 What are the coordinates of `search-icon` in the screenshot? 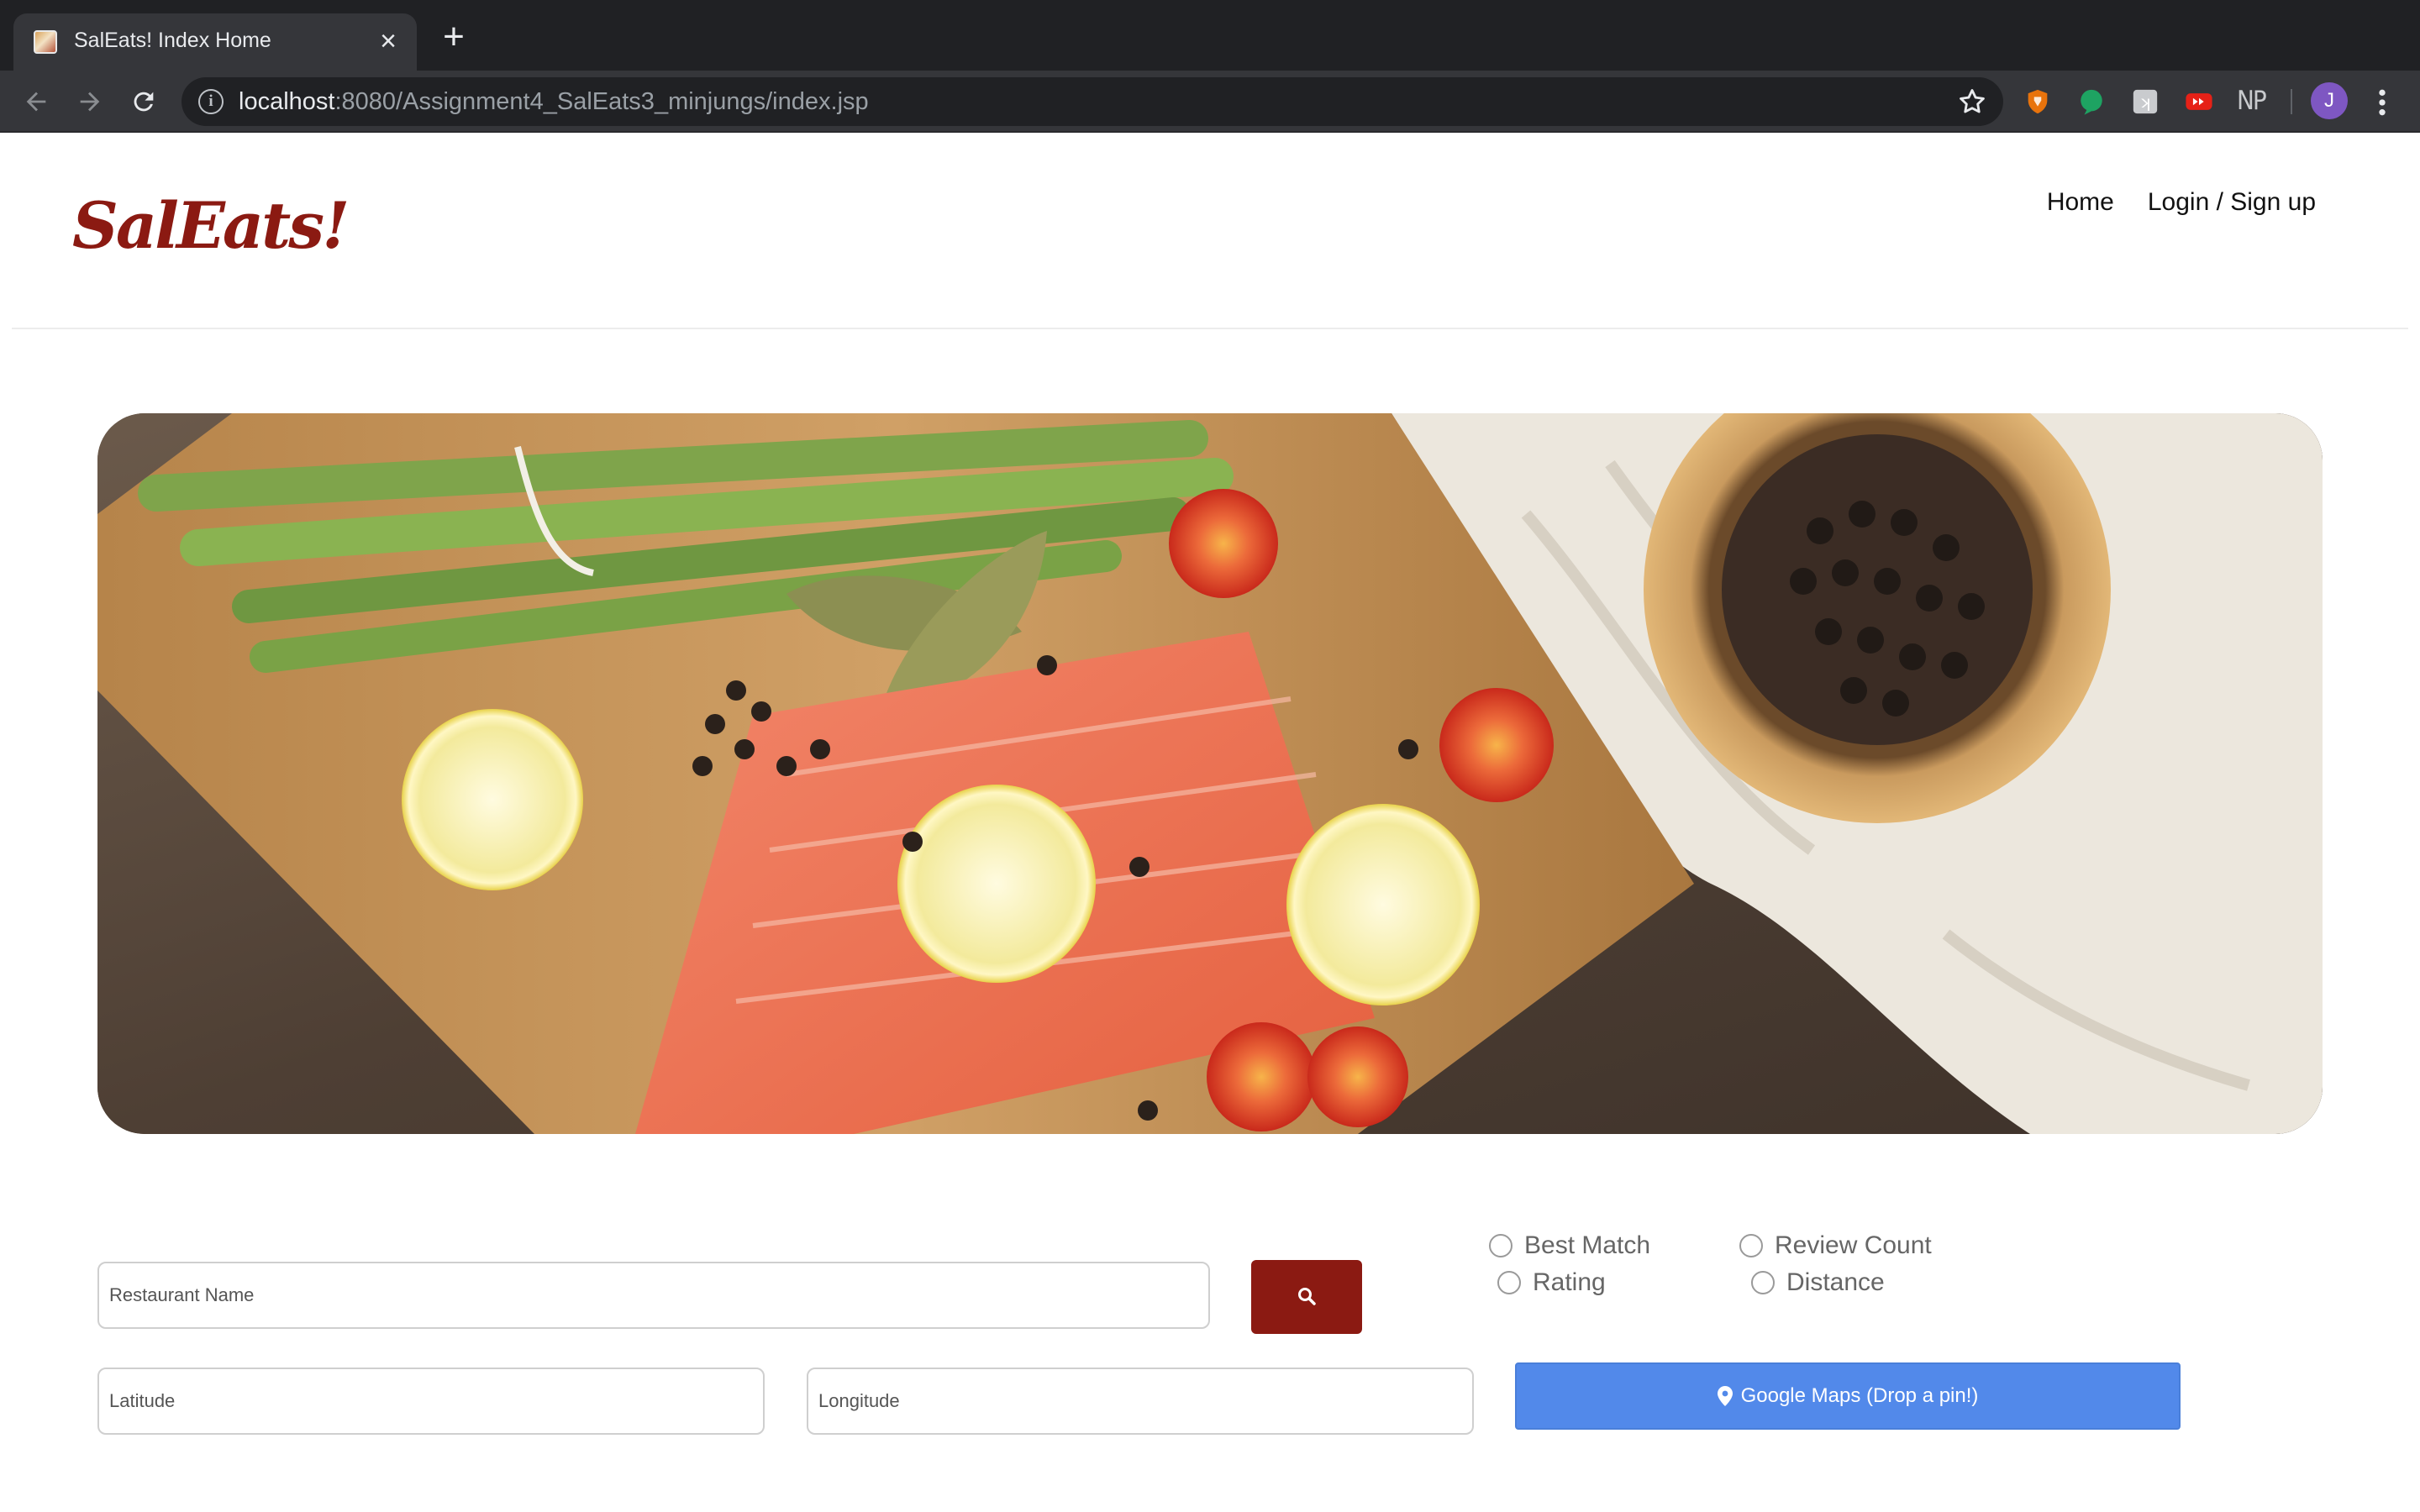 It's located at (1307, 1296).